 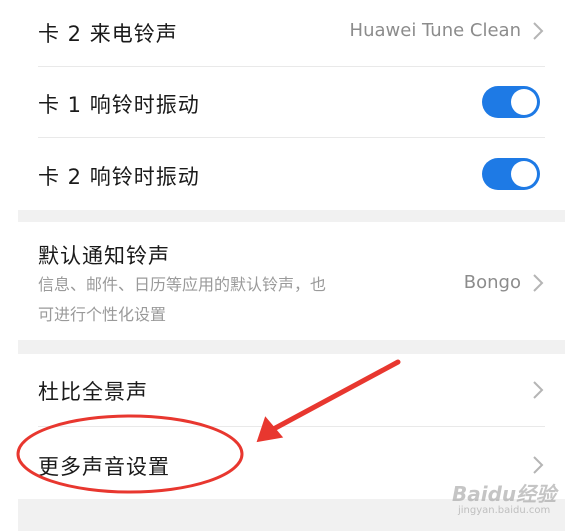 I want to click on card2-vibrate-row: 卡 2 响铃时振动, so click(x=291, y=174).